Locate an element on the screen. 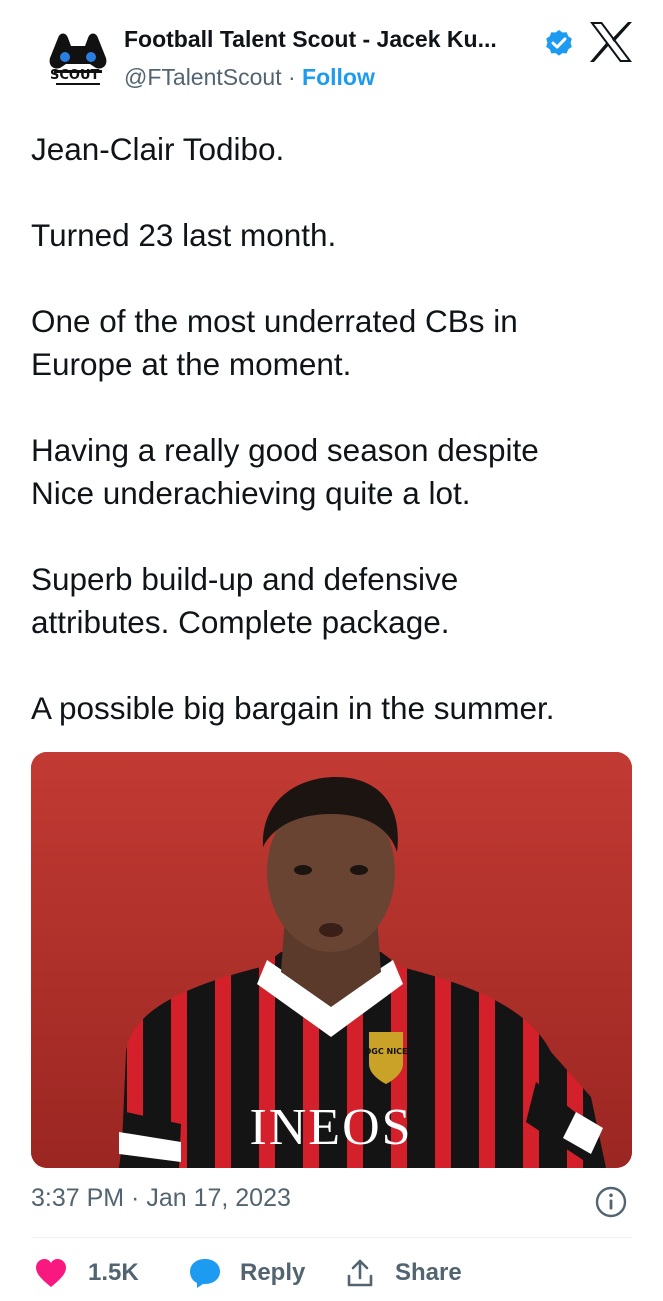 The width and height of the screenshot is (663, 1301). tweet-line: Nice underachieving quite a lot. is located at coordinates (251, 493).